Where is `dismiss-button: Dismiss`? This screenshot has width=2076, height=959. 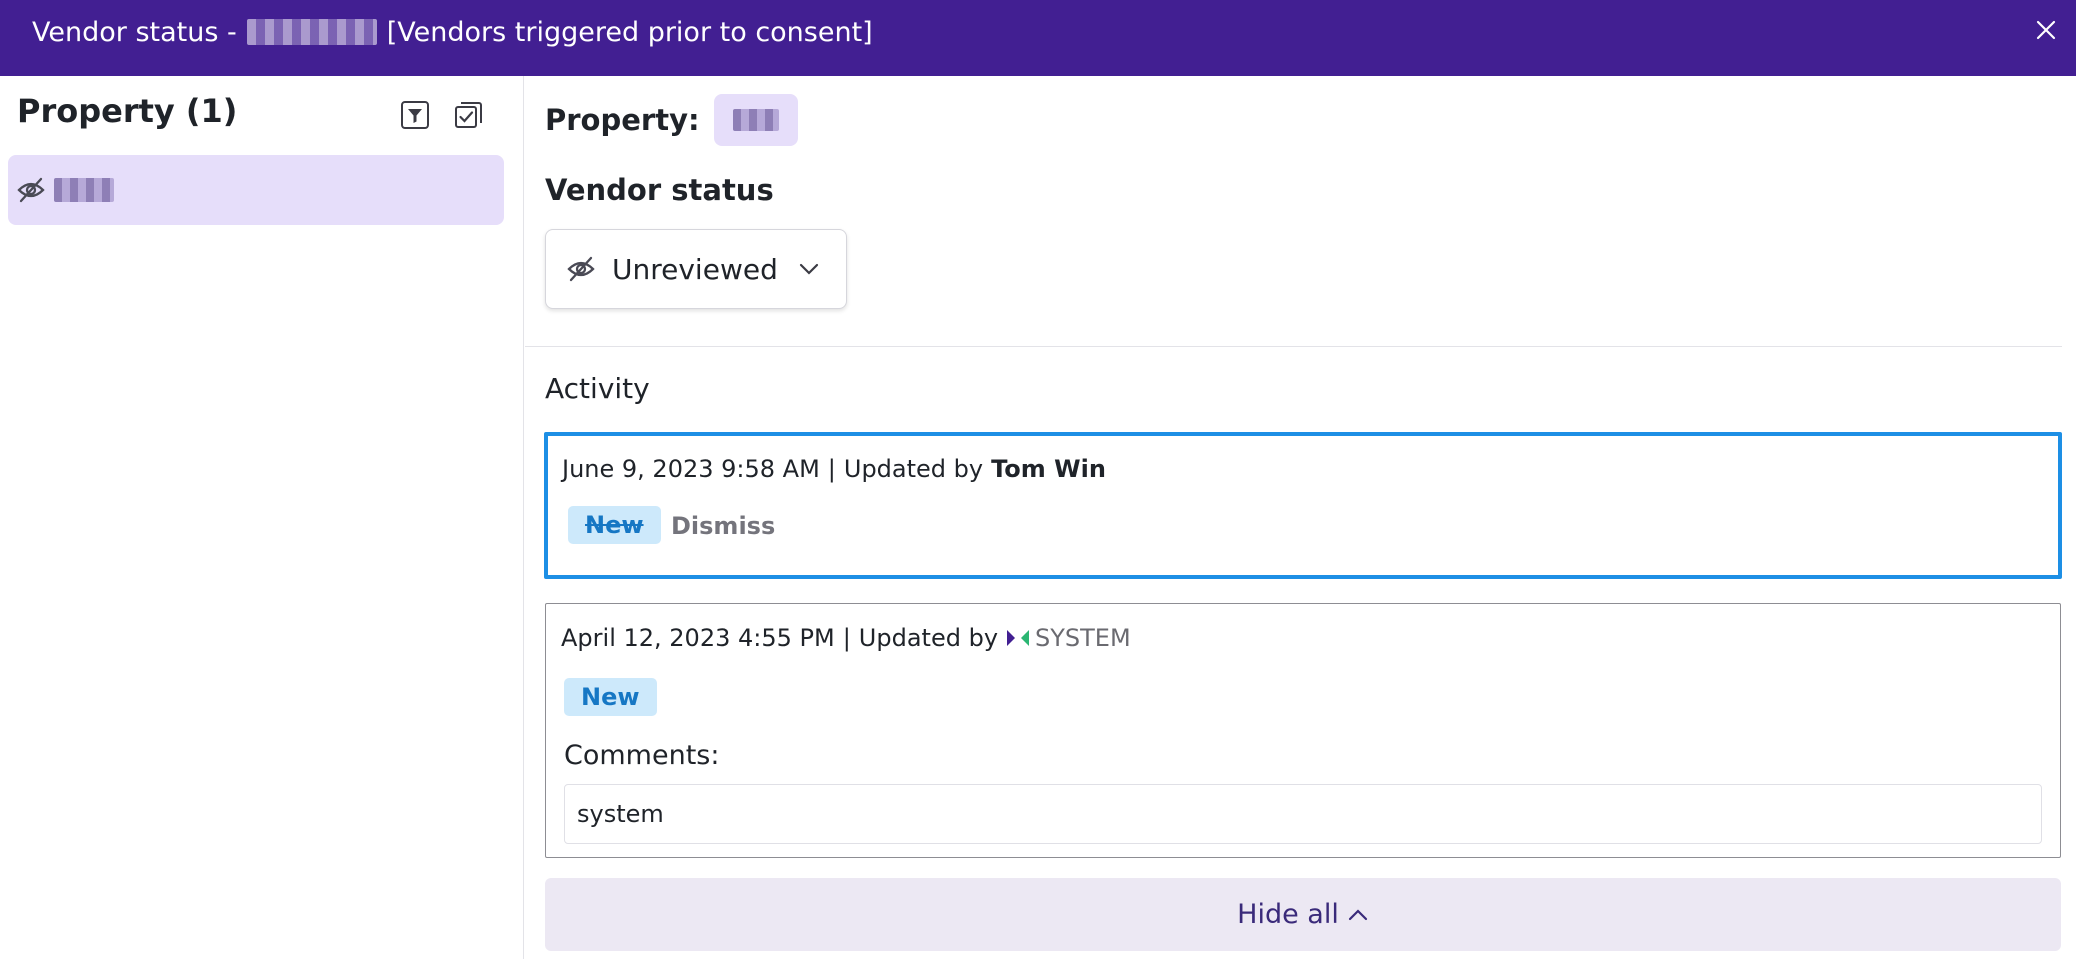 dismiss-button: Dismiss is located at coordinates (723, 526).